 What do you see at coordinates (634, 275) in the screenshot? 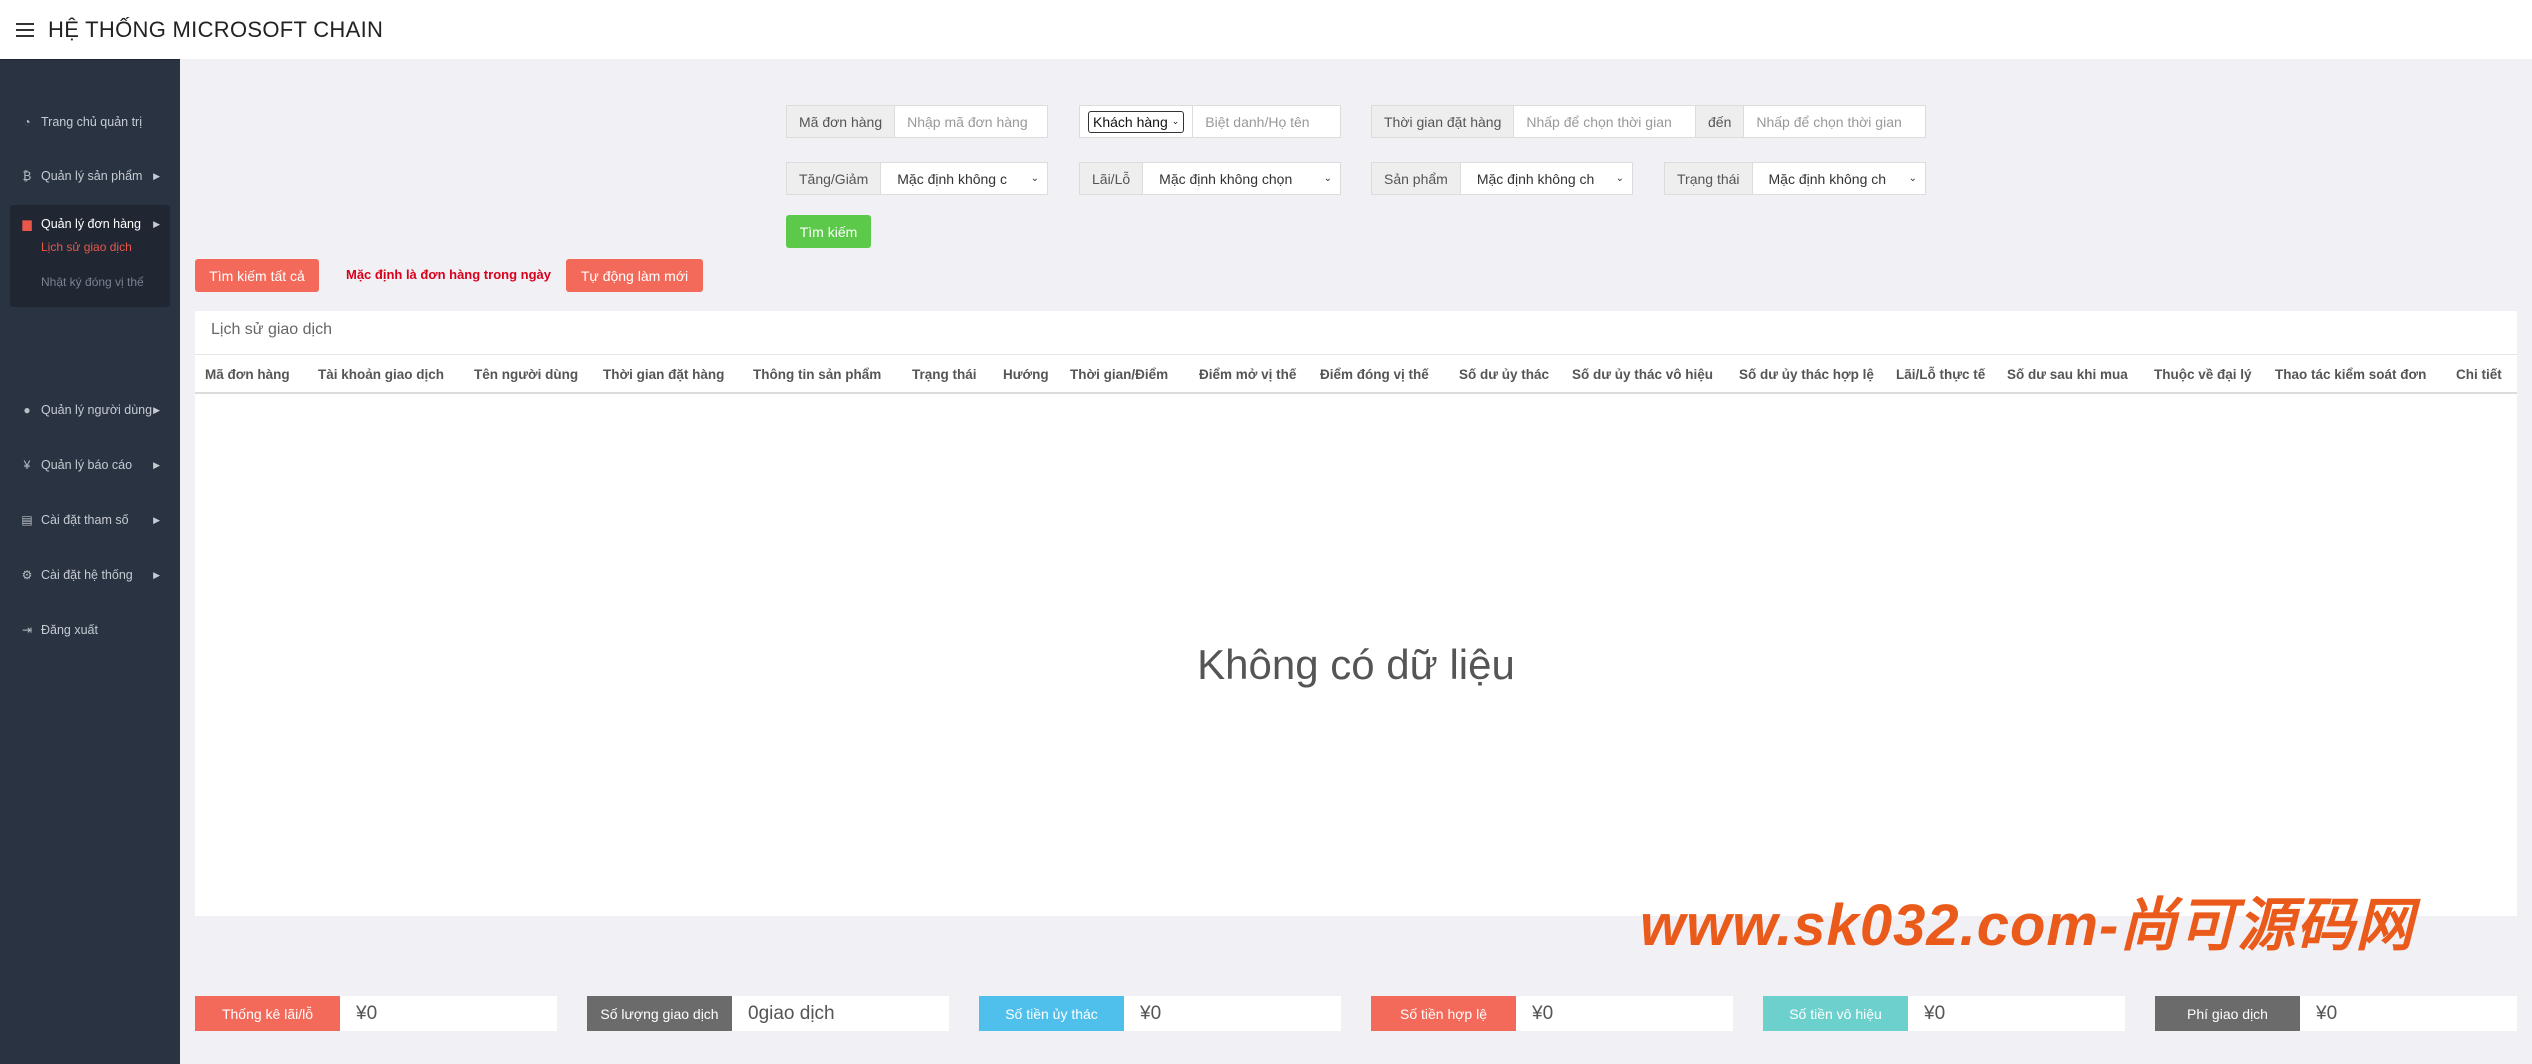
I see `auto-refresh-button: Tự động làm mới` at bounding box center [634, 275].